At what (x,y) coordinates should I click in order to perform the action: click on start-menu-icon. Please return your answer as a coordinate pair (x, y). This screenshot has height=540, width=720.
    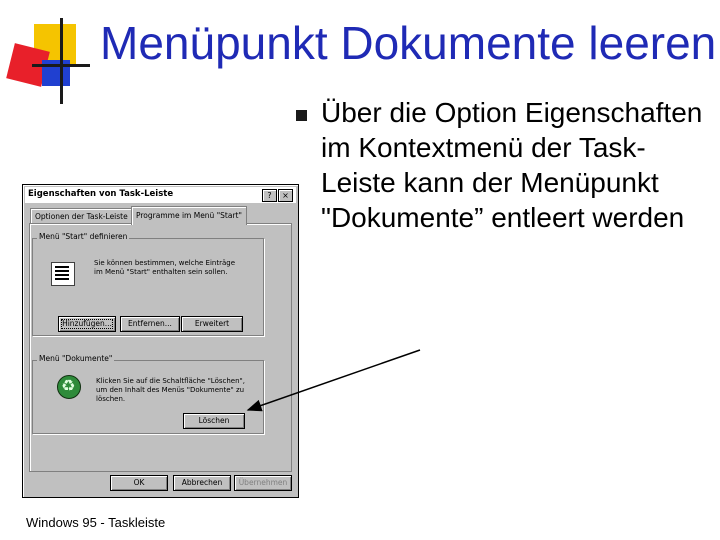
    Looking at the image, I should click on (63, 274).